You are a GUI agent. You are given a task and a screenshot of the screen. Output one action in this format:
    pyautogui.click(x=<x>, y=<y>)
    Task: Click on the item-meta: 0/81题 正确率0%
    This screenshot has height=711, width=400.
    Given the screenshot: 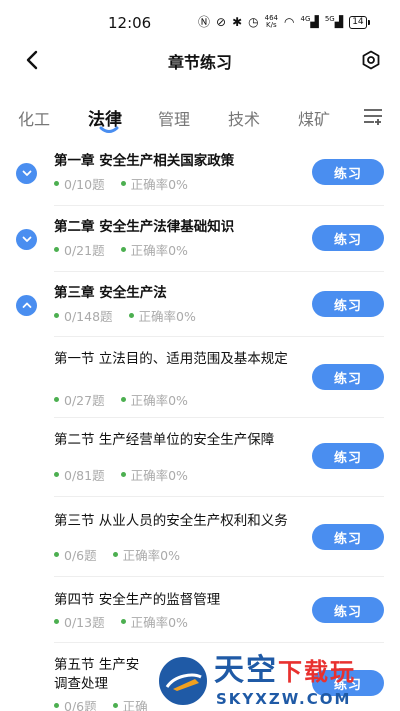 What is the action you would take?
    pyautogui.click(x=121, y=474)
    